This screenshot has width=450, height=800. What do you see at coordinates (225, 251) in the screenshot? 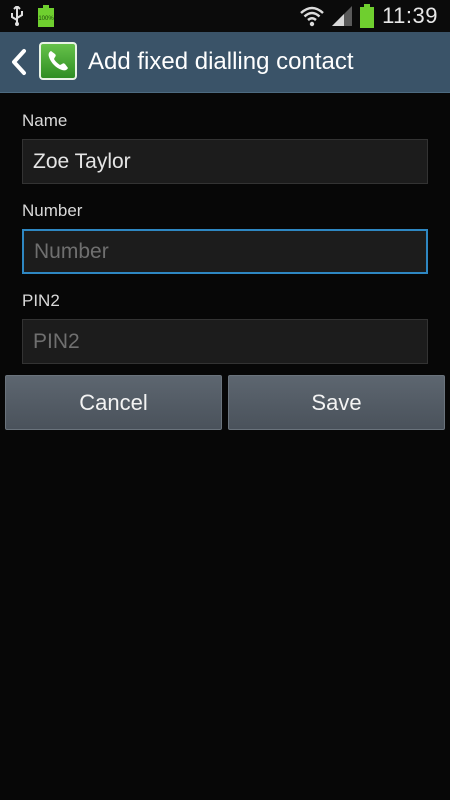
I see `number-field` at bounding box center [225, 251].